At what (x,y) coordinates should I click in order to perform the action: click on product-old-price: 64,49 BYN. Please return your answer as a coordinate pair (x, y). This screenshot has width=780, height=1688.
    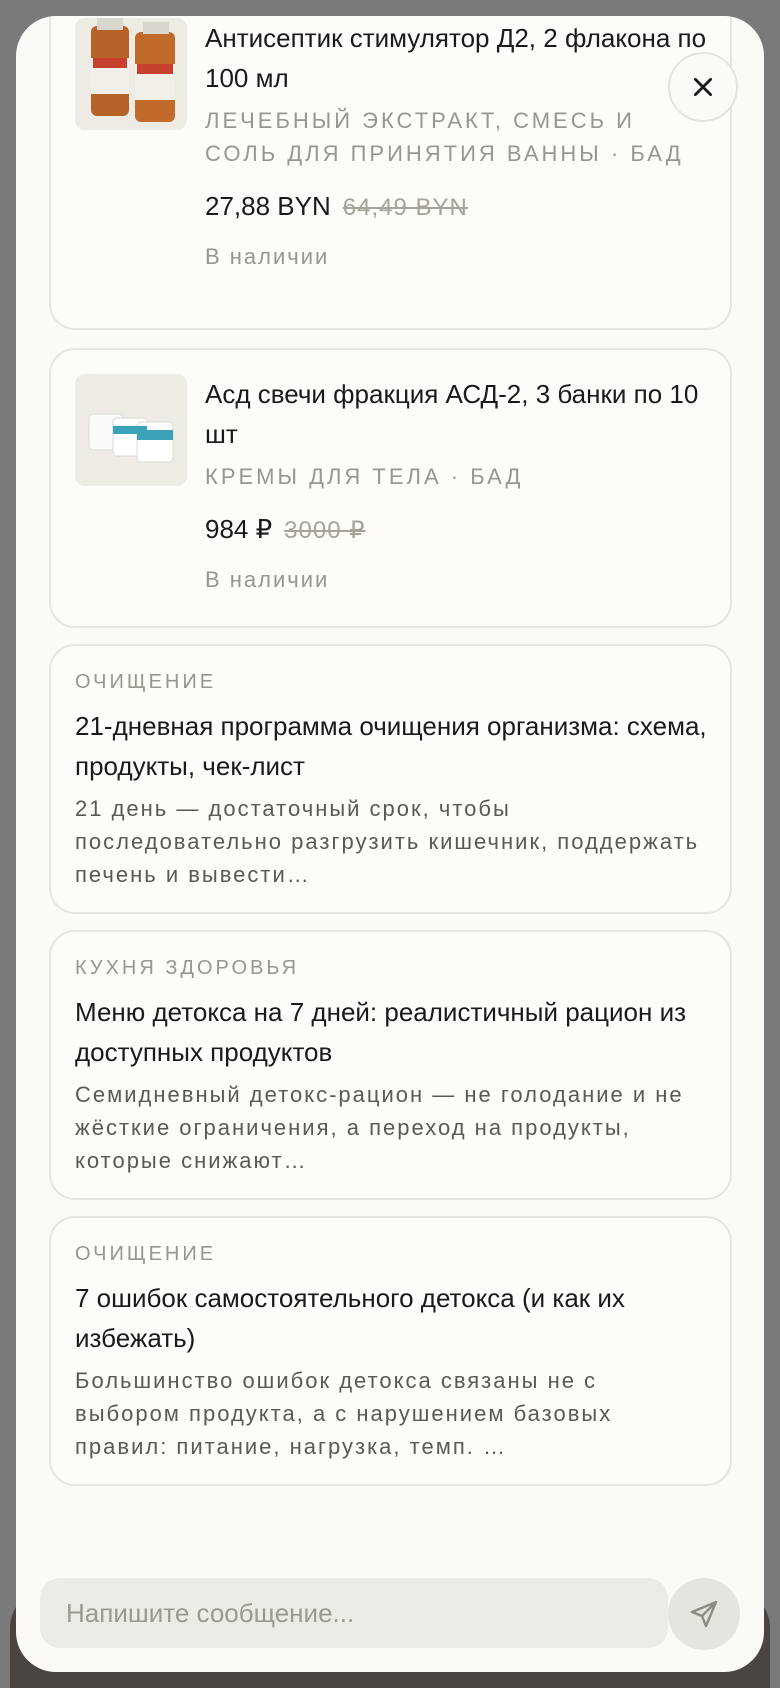
    Looking at the image, I should click on (405, 207).